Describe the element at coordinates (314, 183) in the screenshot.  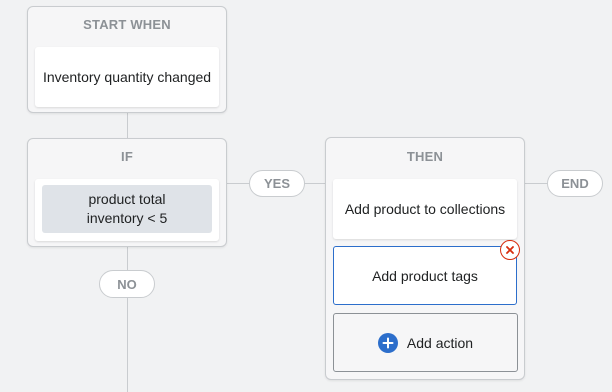
I see `connector-yes-to-then` at that location.